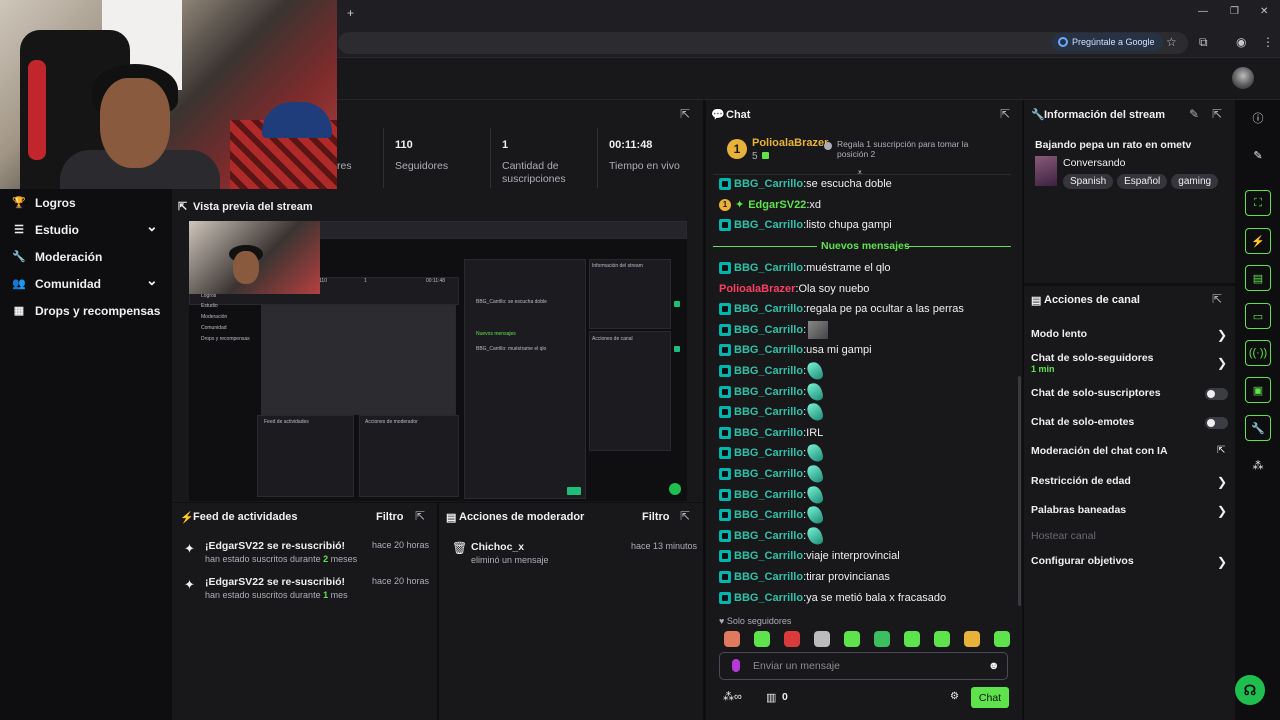 This screenshot has height=720, width=1280. I want to click on chat-message: BBG_Carrillo: tirar provincianas, so click(804, 577).